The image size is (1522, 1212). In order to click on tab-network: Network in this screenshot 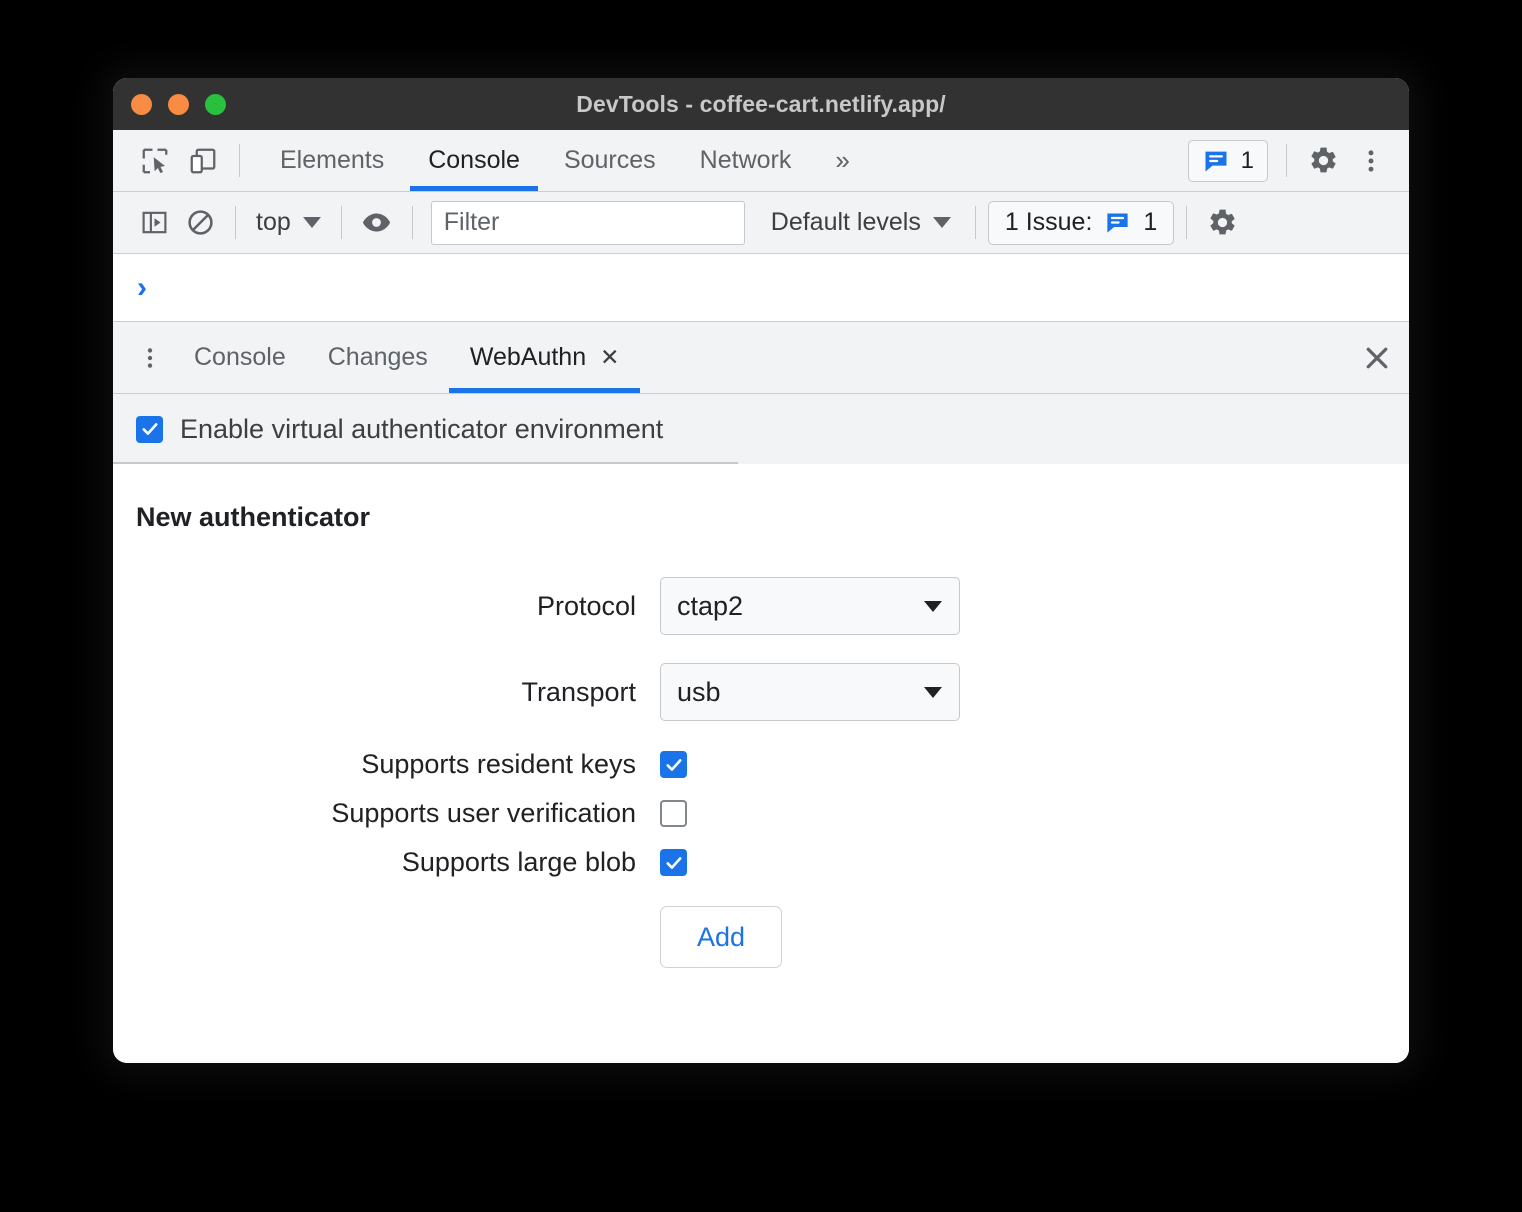, I will do `click(746, 160)`.